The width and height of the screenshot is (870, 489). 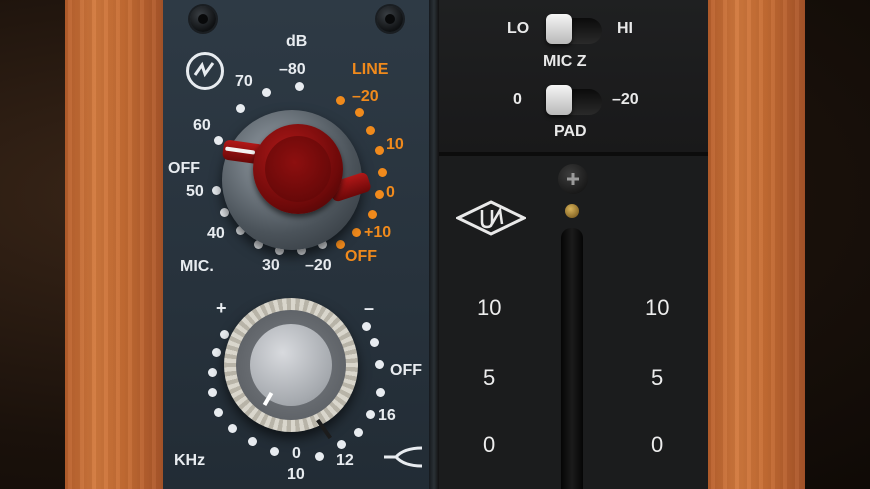 I want to click on freq-scale-0: 0, so click(x=296, y=453).